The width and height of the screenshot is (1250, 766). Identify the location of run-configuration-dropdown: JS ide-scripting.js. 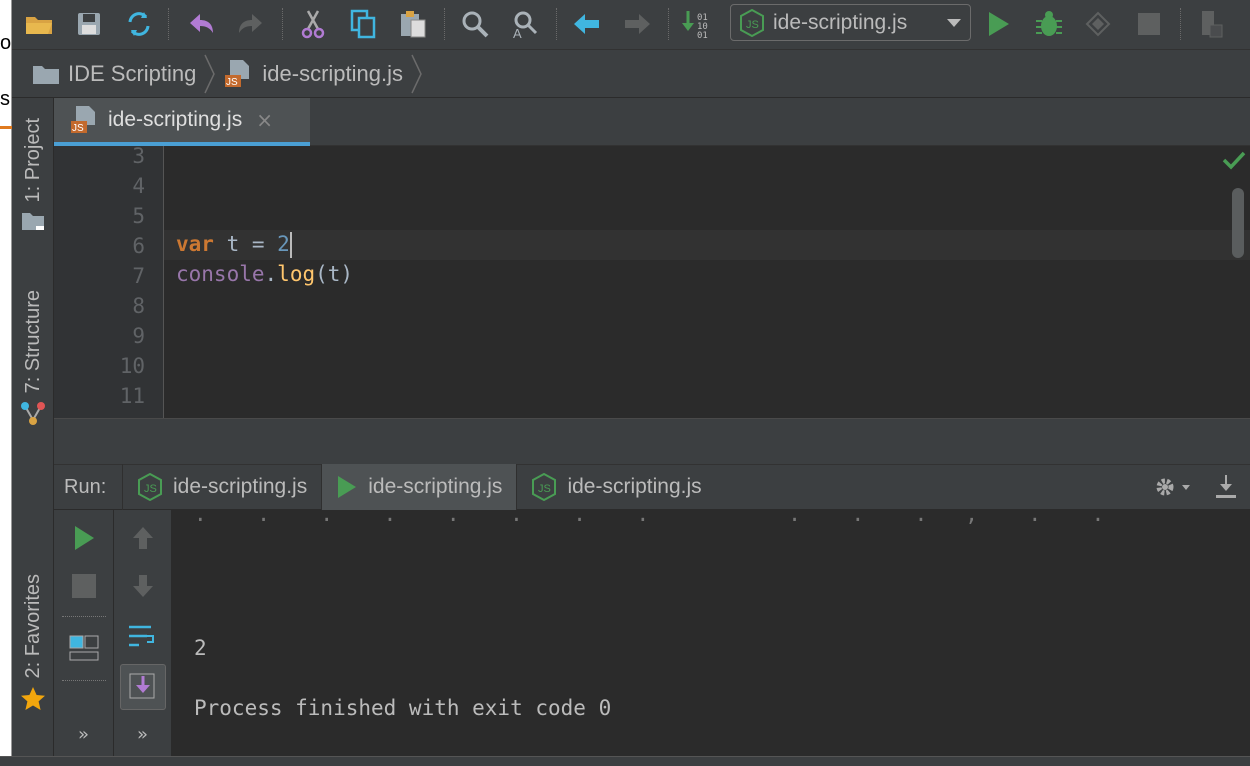
(850, 22).